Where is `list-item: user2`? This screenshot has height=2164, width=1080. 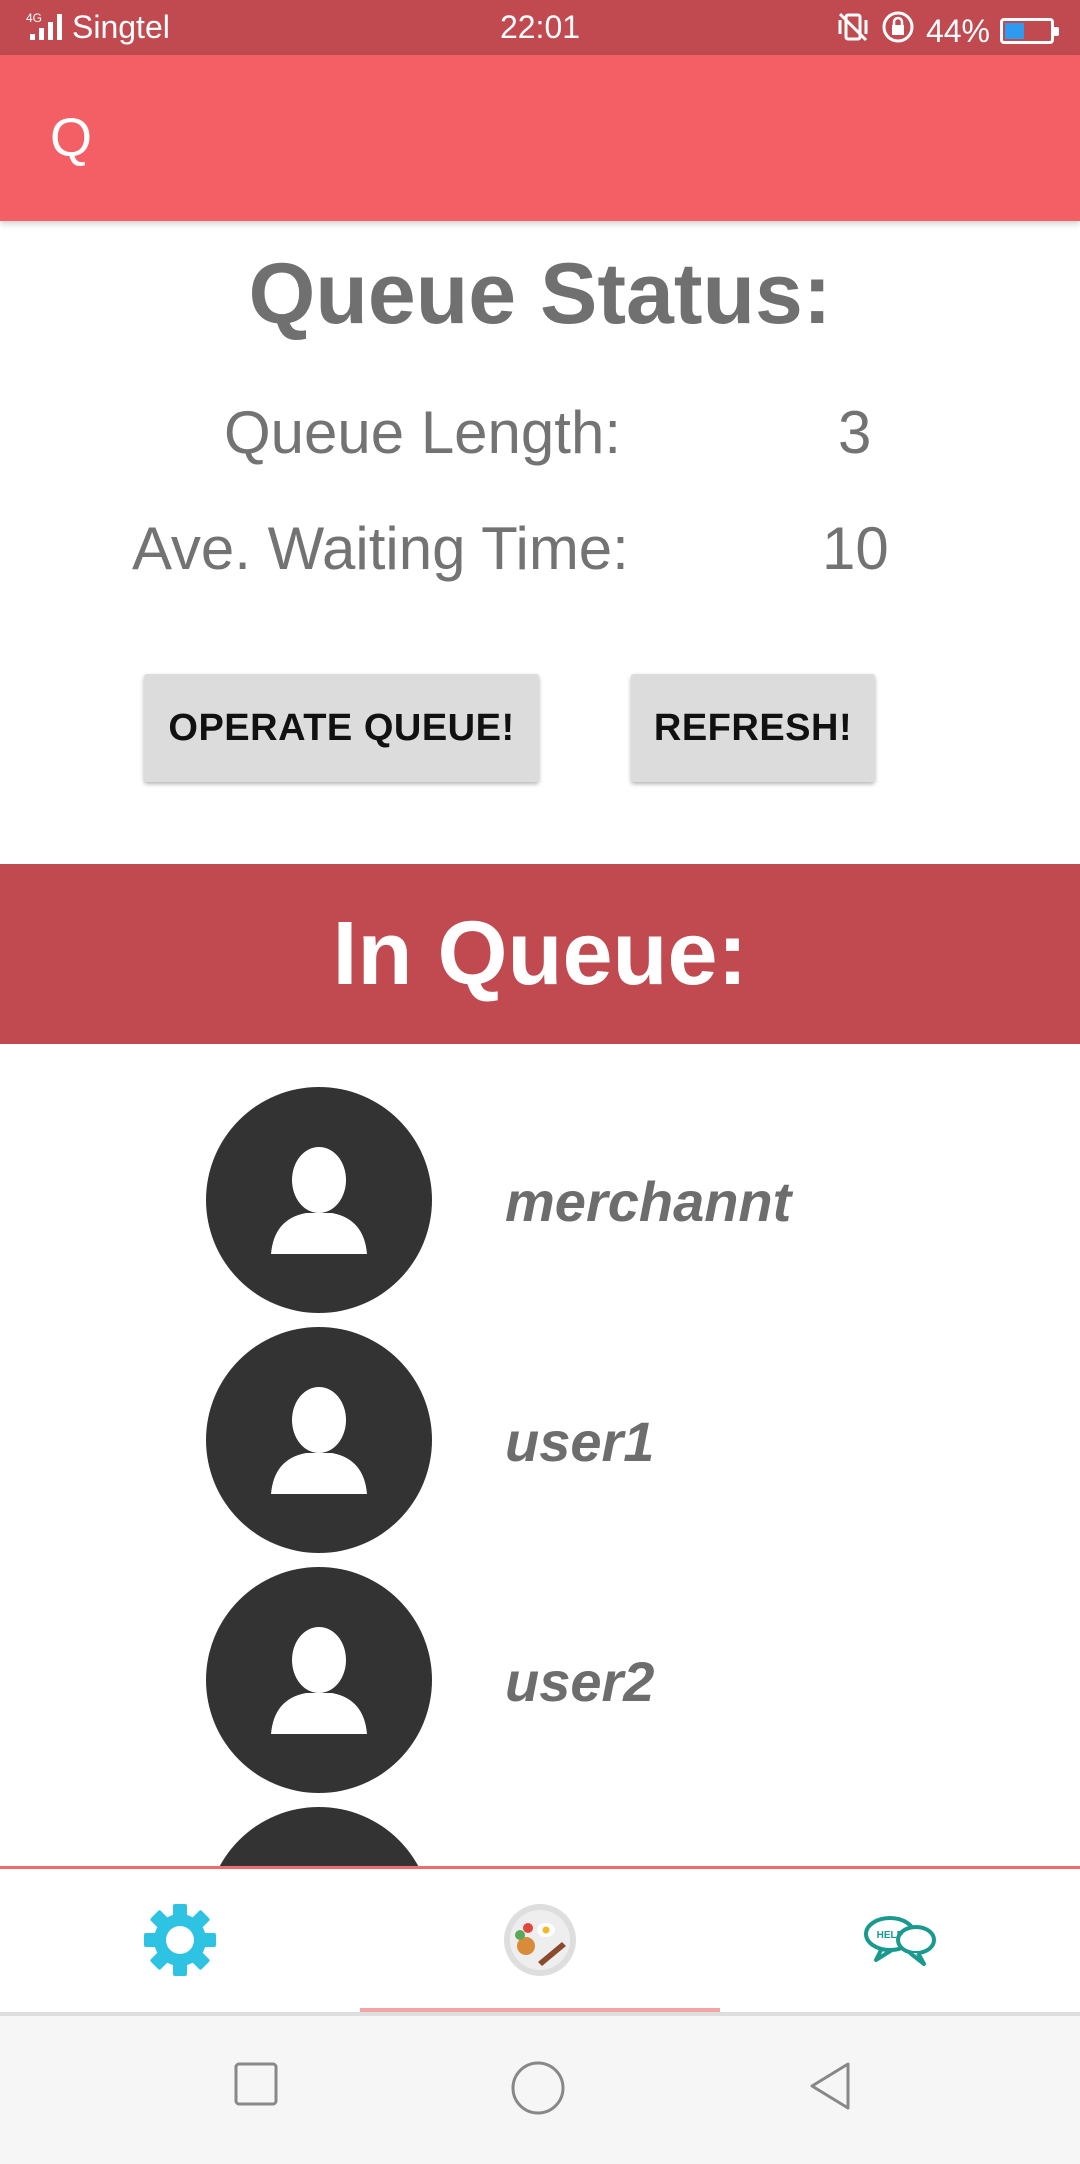 list-item: user2 is located at coordinates (540, 1658).